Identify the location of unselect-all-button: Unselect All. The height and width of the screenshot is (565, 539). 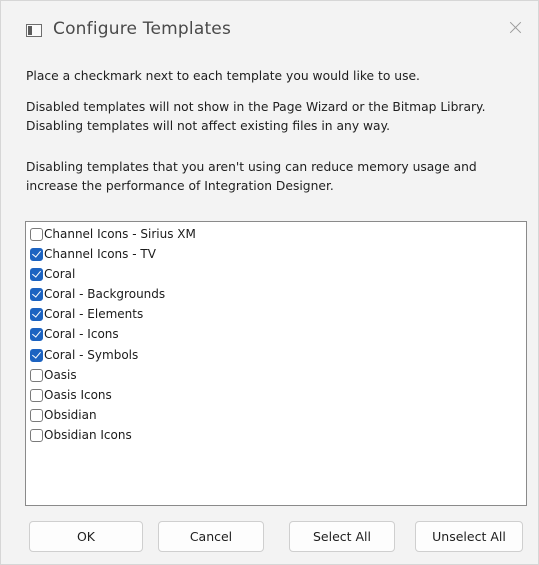
(469, 536).